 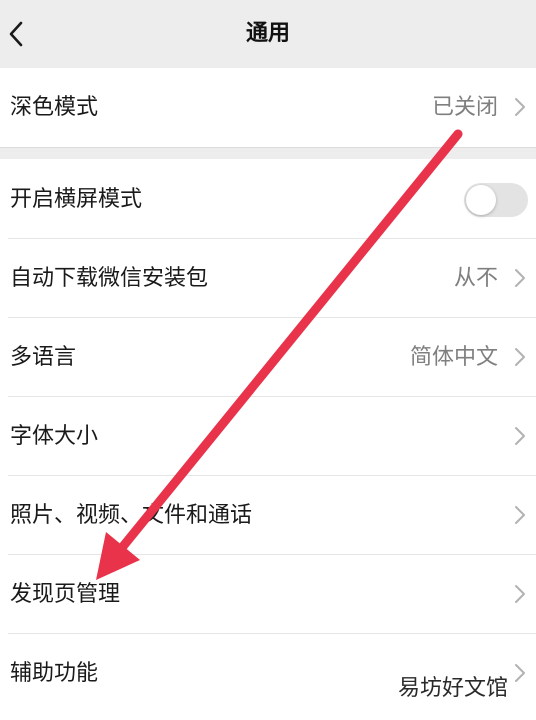 What do you see at coordinates (453, 357) in the screenshot?
I see `row-value: 简体中文` at bounding box center [453, 357].